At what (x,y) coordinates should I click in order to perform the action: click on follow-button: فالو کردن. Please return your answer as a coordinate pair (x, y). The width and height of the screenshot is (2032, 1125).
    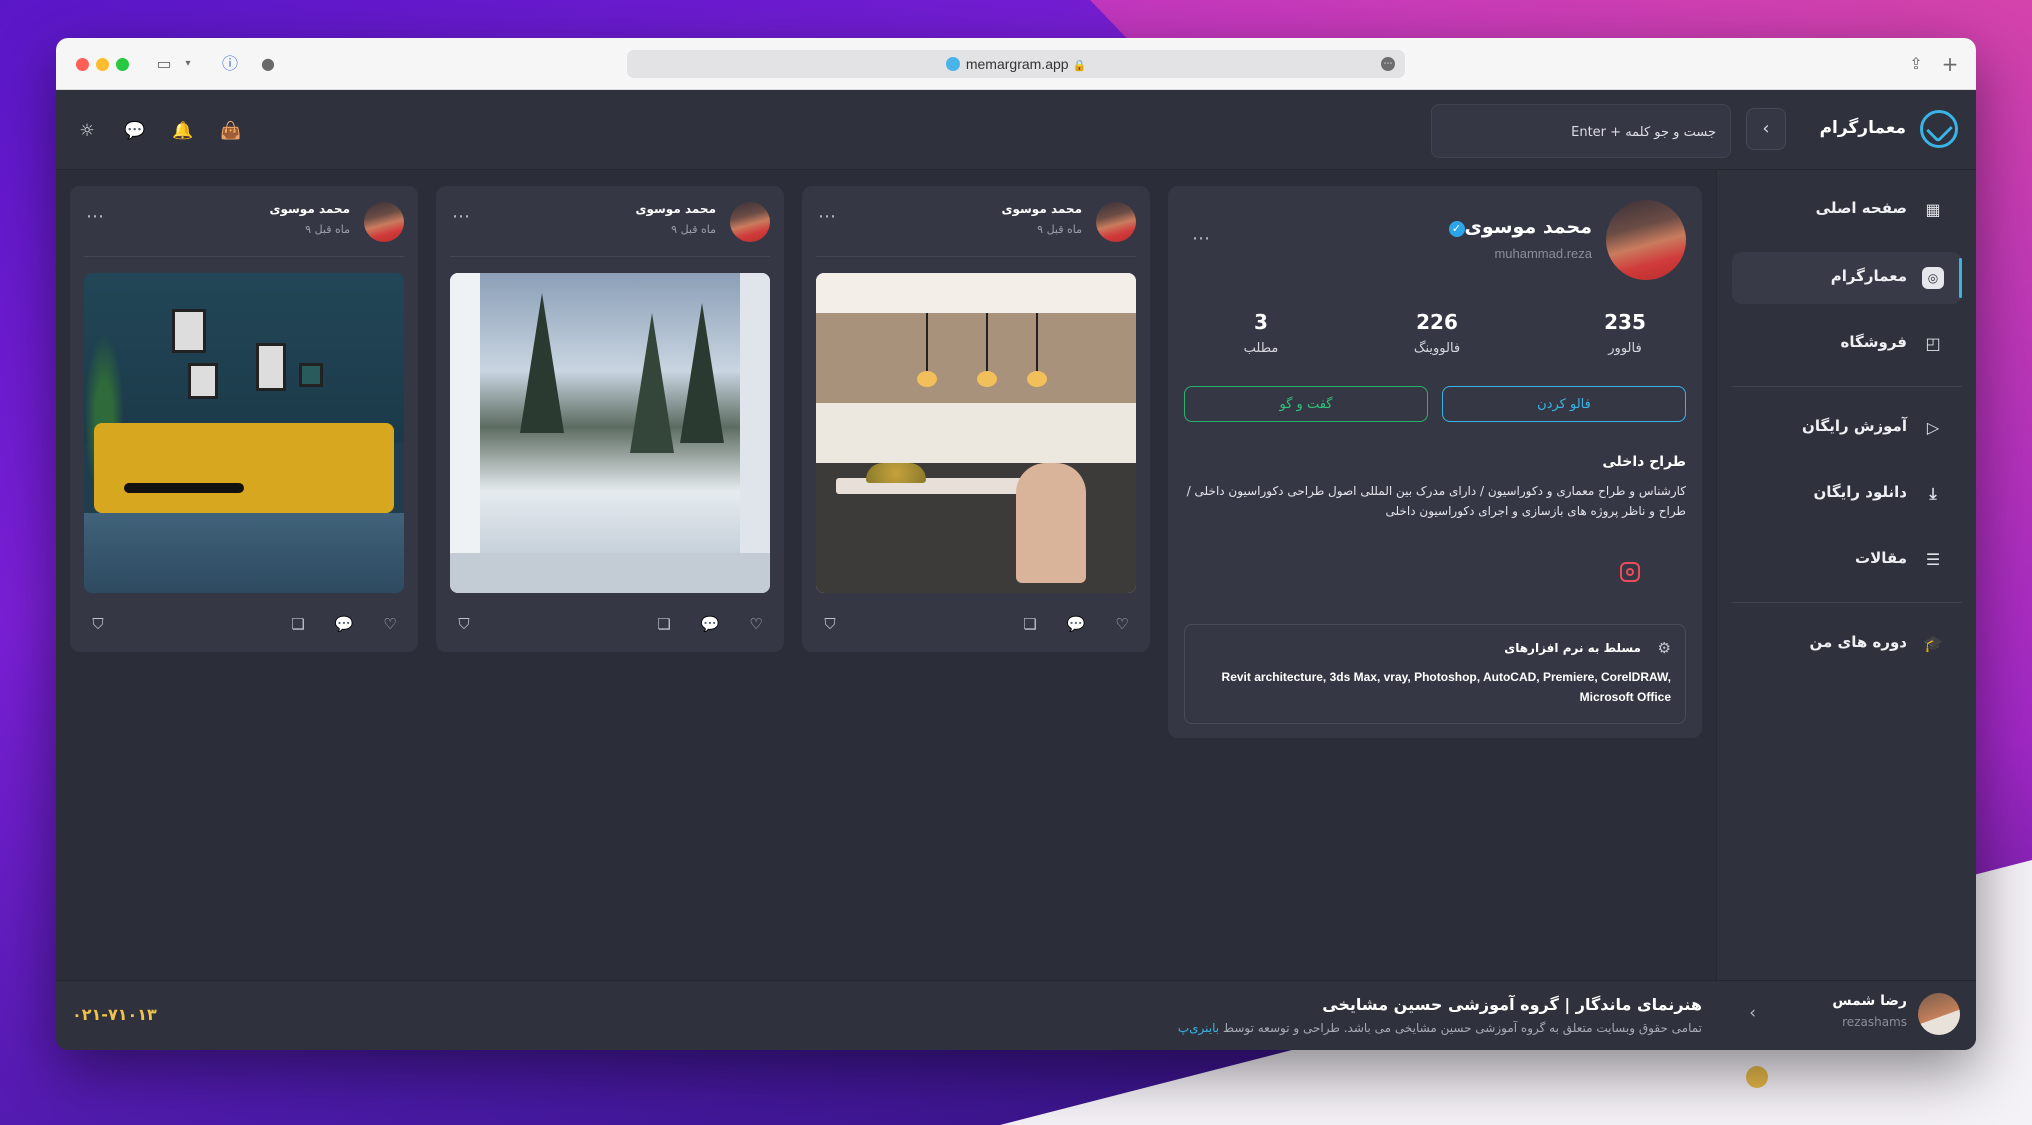
    Looking at the image, I should click on (1564, 404).